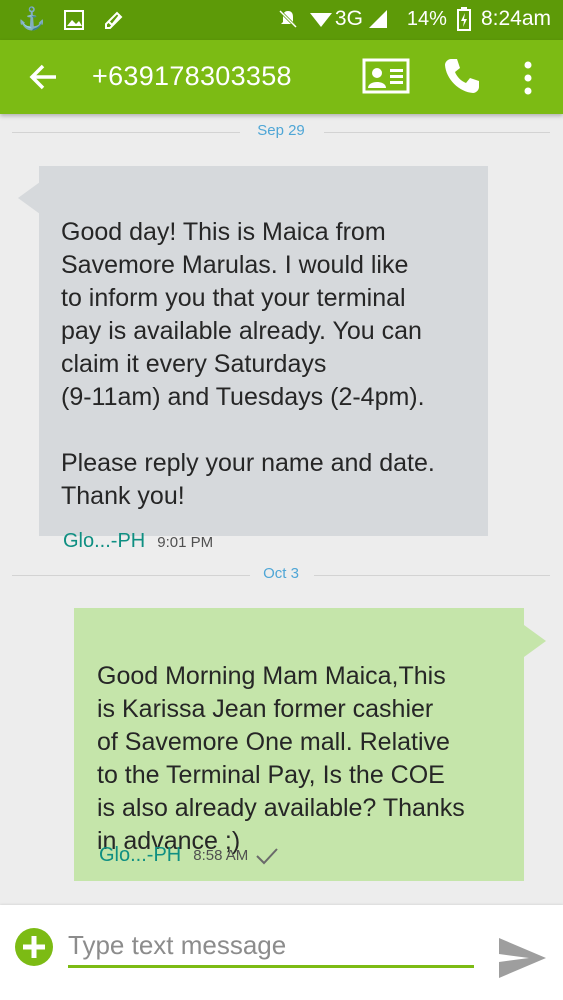 The image size is (563, 1000). What do you see at coordinates (462, 76) in the screenshot?
I see `phone-icon` at bounding box center [462, 76].